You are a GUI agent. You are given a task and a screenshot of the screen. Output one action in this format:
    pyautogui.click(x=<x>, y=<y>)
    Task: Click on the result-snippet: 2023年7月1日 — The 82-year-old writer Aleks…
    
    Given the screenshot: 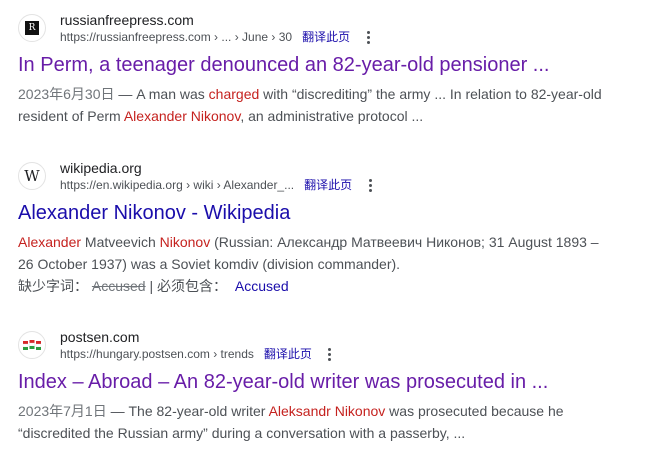 What is the action you would take?
    pyautogui.click(x=333, y=422)
    